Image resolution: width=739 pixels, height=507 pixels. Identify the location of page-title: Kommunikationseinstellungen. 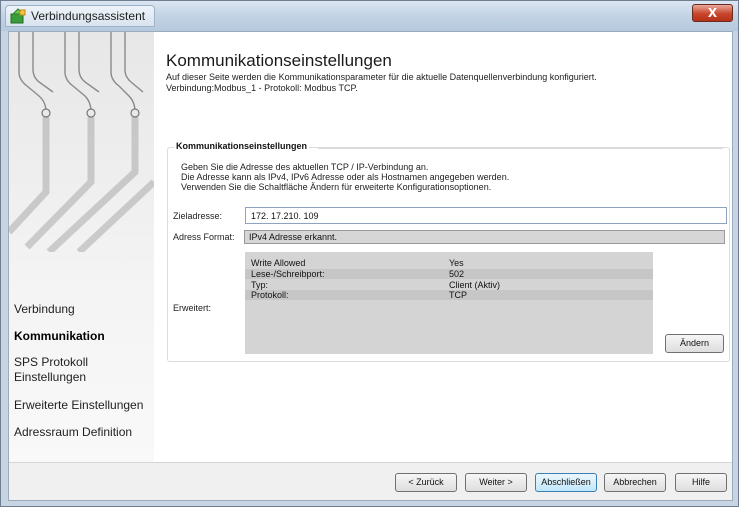
(279, 60).